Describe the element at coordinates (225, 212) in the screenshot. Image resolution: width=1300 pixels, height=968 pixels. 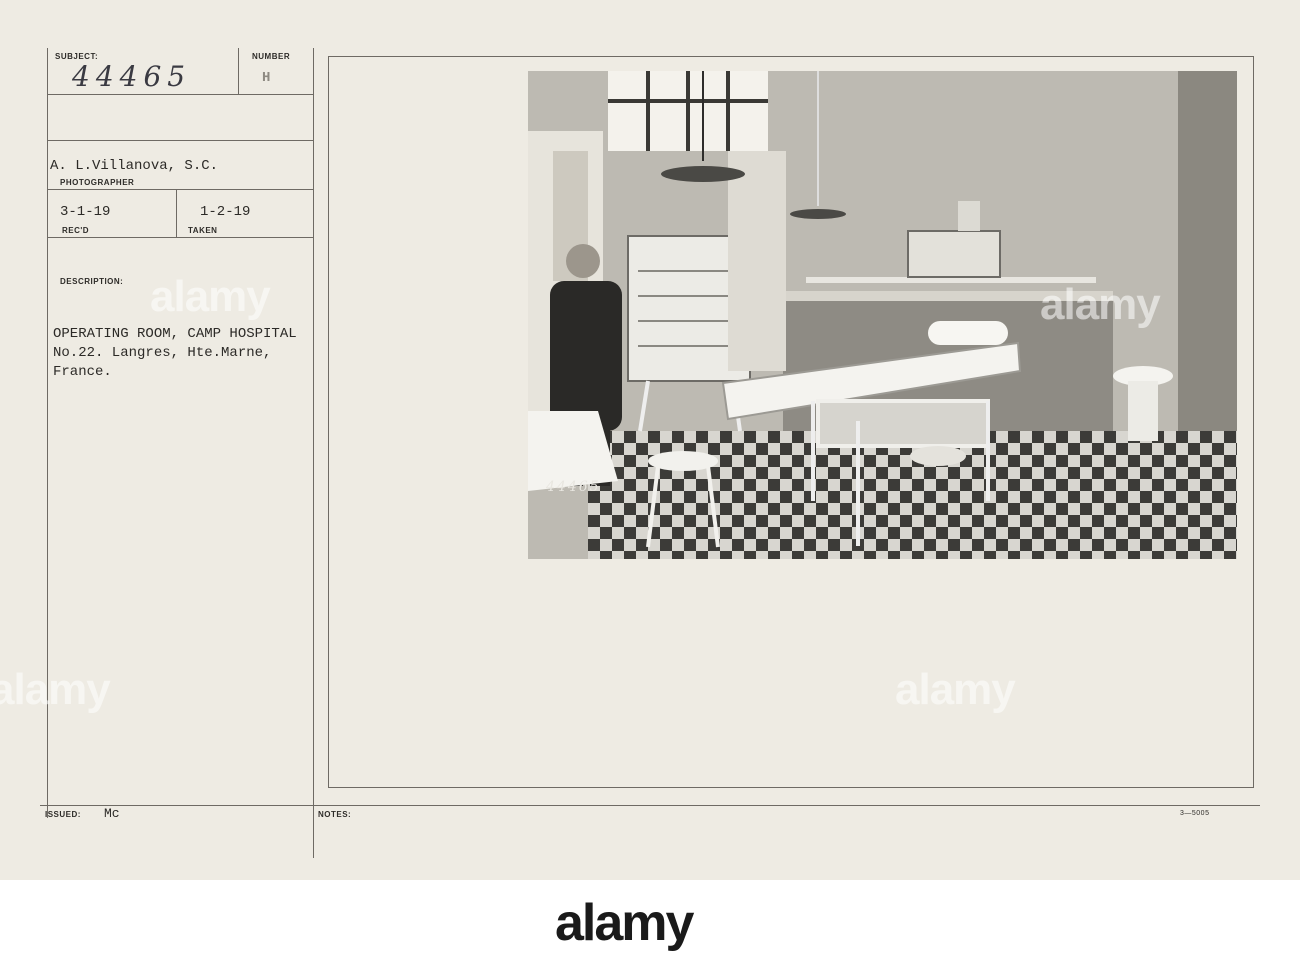
I see `taken-date: 1-2-19` at that location.